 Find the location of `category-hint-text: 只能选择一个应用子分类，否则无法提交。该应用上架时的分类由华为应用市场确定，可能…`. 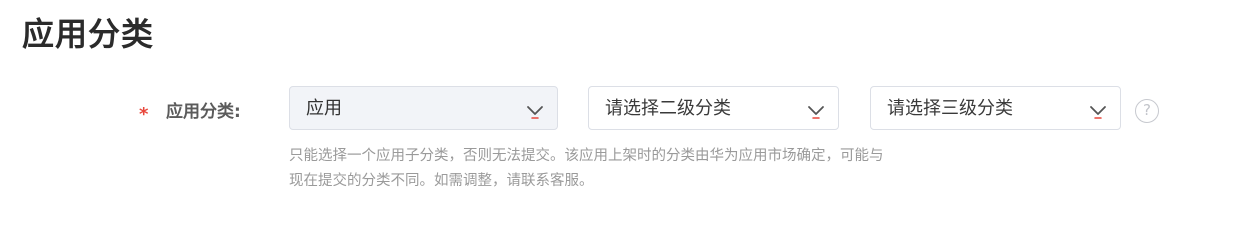

category-hint-text: 只能选择一个应用子分类，否则无法提交。该应用上架时的分类由华为应用市场确定，可能… is located at coordinates (634, 169).